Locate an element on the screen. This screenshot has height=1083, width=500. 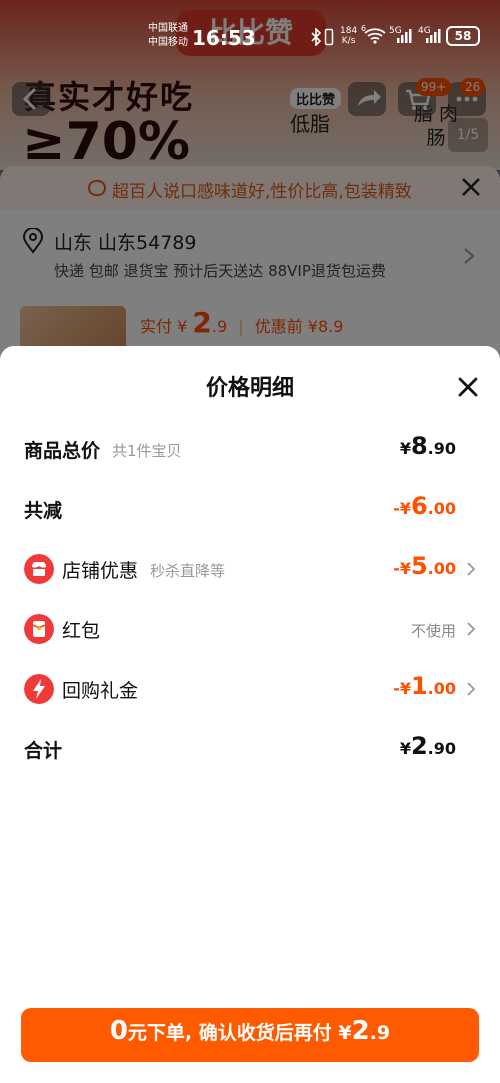
row-value-text: 不使用 is located at coordinates (433, 631).